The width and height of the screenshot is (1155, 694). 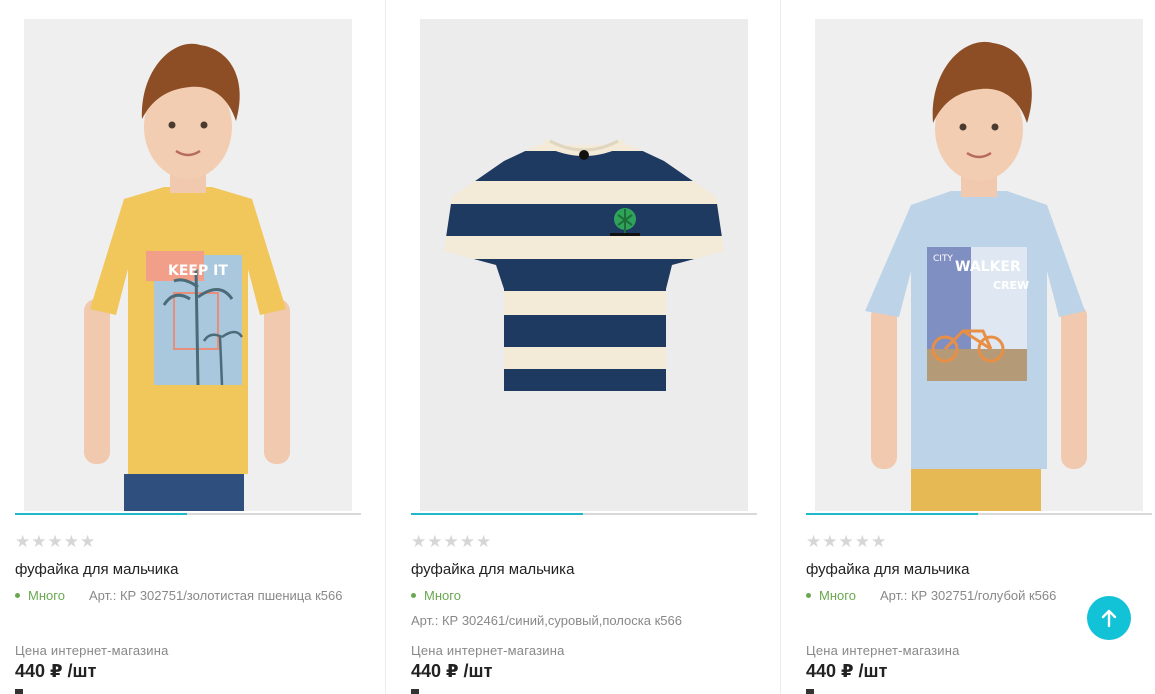 I want to click on scroll-to-top-button, so click(x=1109, y=618).